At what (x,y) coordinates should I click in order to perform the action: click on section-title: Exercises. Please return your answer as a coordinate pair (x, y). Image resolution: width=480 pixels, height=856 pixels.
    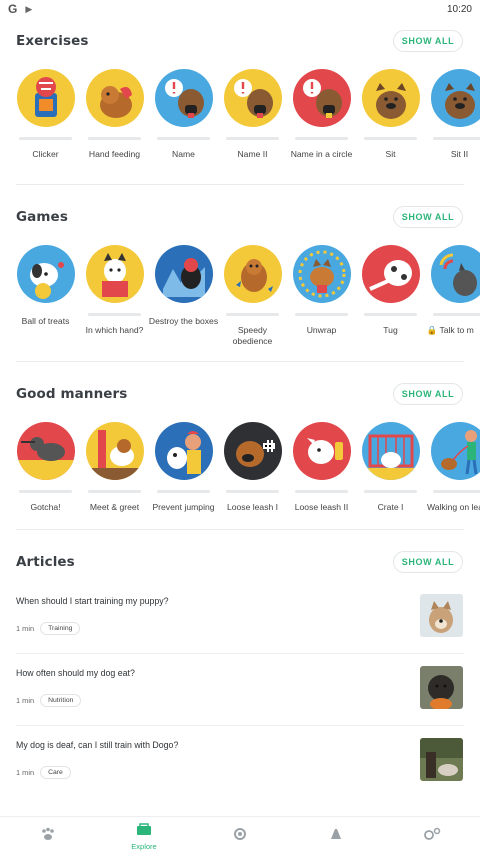
    Looking at the image, I should click on (52, 41).